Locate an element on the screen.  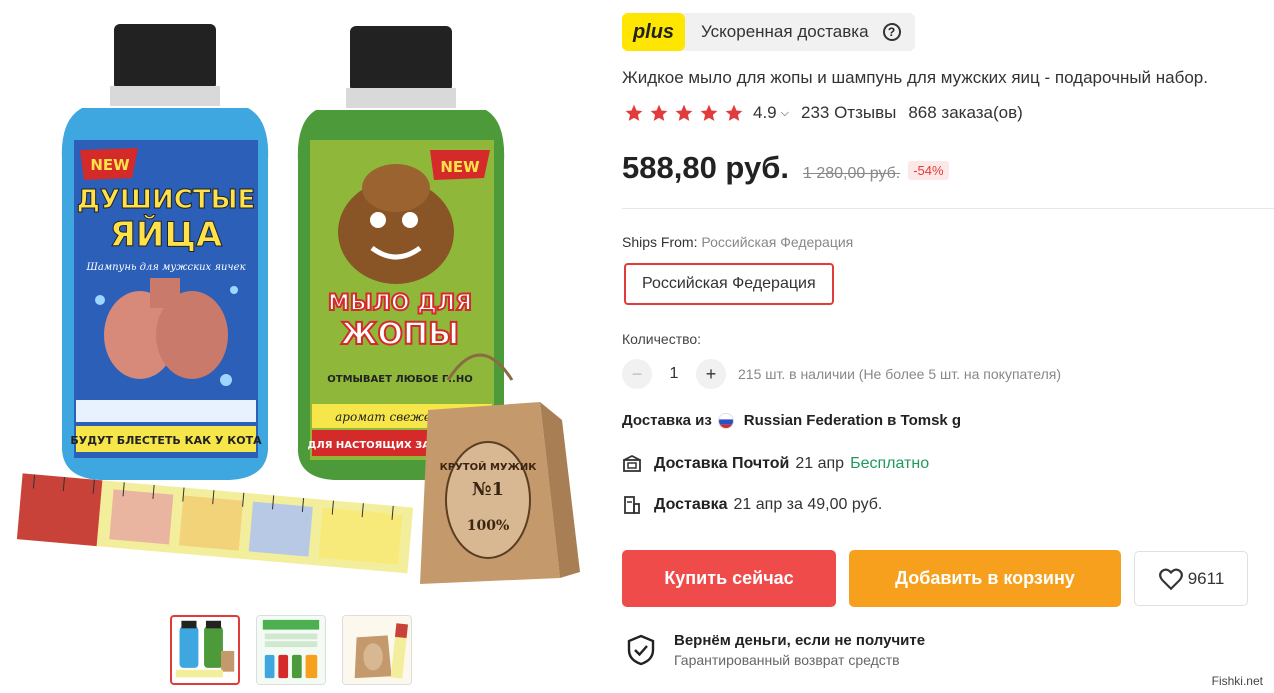
delivery-post: Доставка Почтой 21 апр Бесплатно is located at coordinates (775, 464).